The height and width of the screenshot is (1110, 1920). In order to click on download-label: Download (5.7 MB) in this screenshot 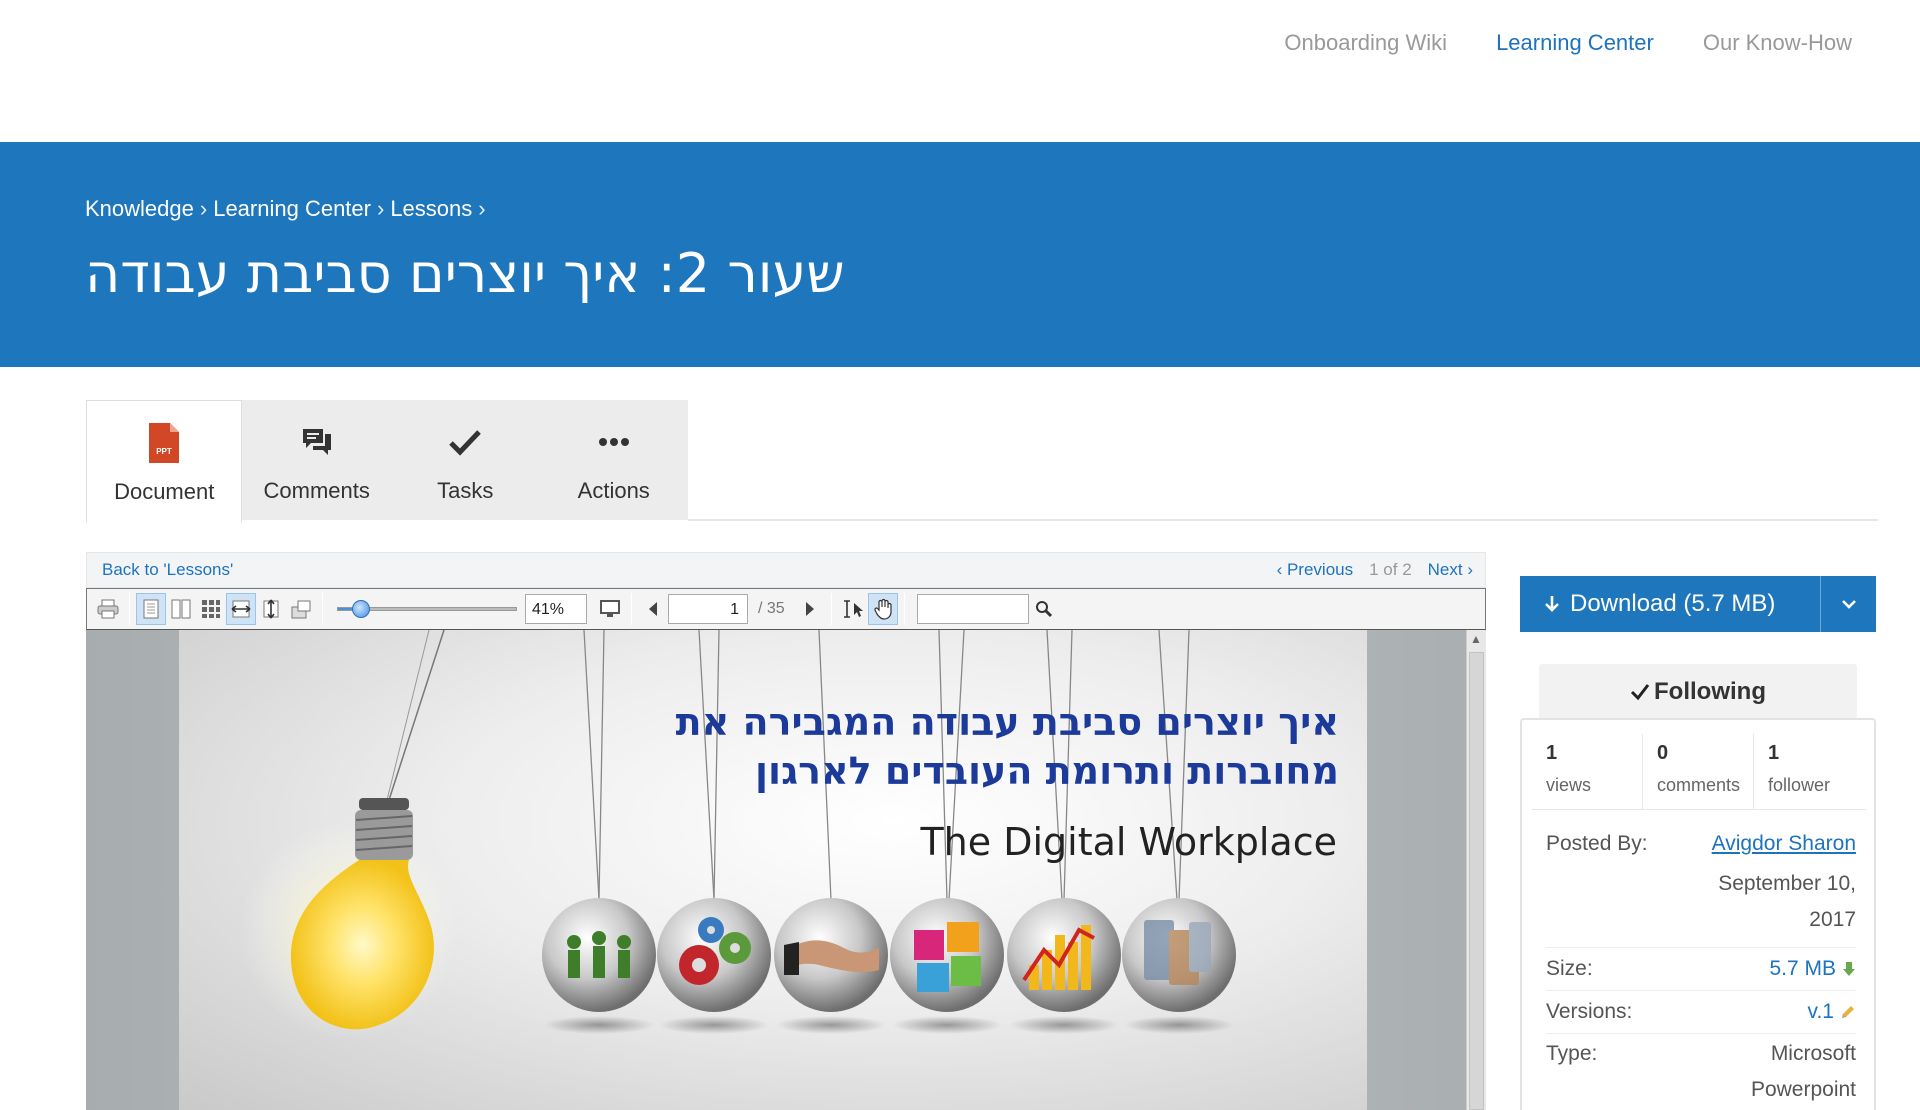, I will do `click(1673, 603)`.